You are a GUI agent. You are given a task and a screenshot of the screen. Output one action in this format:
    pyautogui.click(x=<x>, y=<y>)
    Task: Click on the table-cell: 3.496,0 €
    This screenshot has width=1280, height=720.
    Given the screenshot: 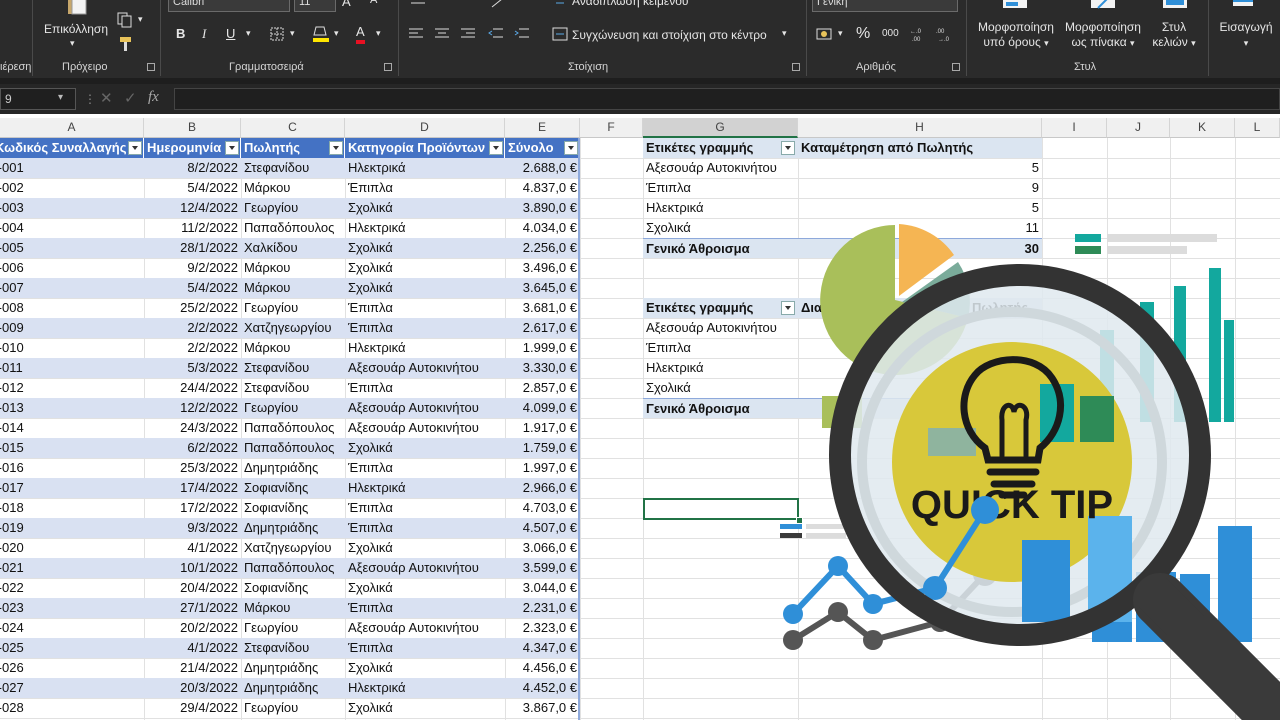 What is the action you would take?
    pyautogui.click(x=542, y=268)
    